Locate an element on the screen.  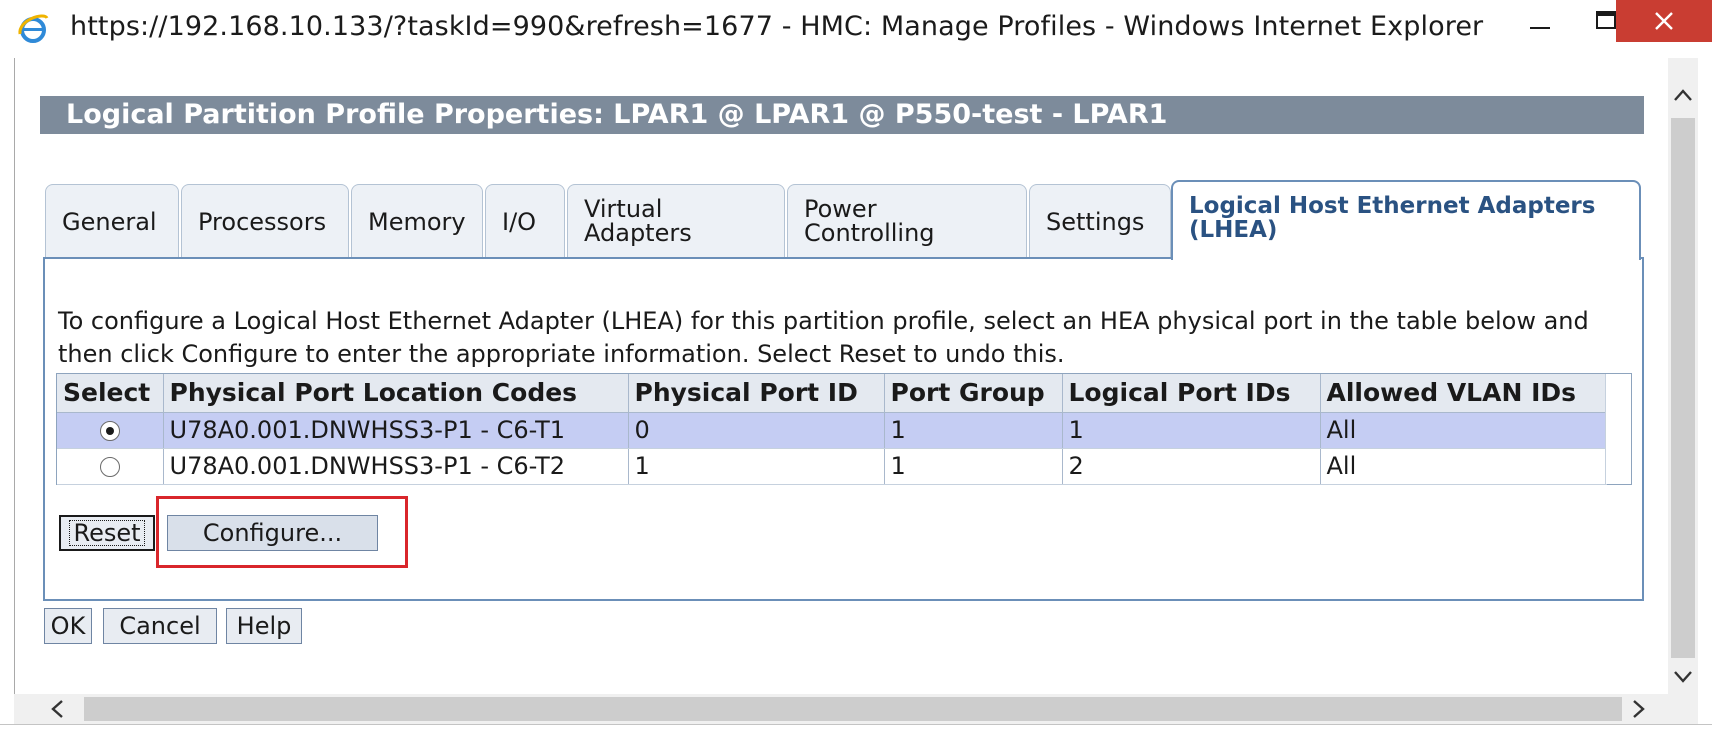
help-label: Help is located at coordinates (264, 626).